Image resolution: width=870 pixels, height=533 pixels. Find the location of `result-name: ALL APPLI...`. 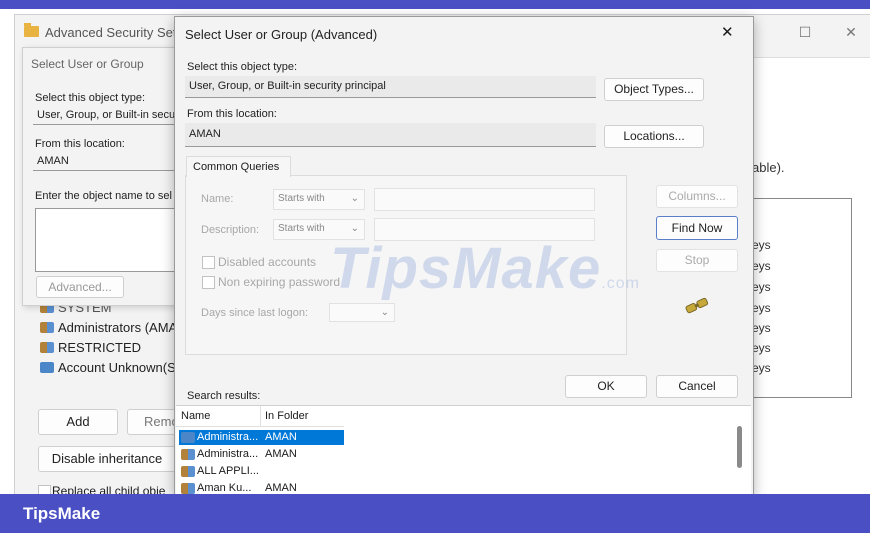

result-name: ALL APPLI... is located at coordinates (228, 471).